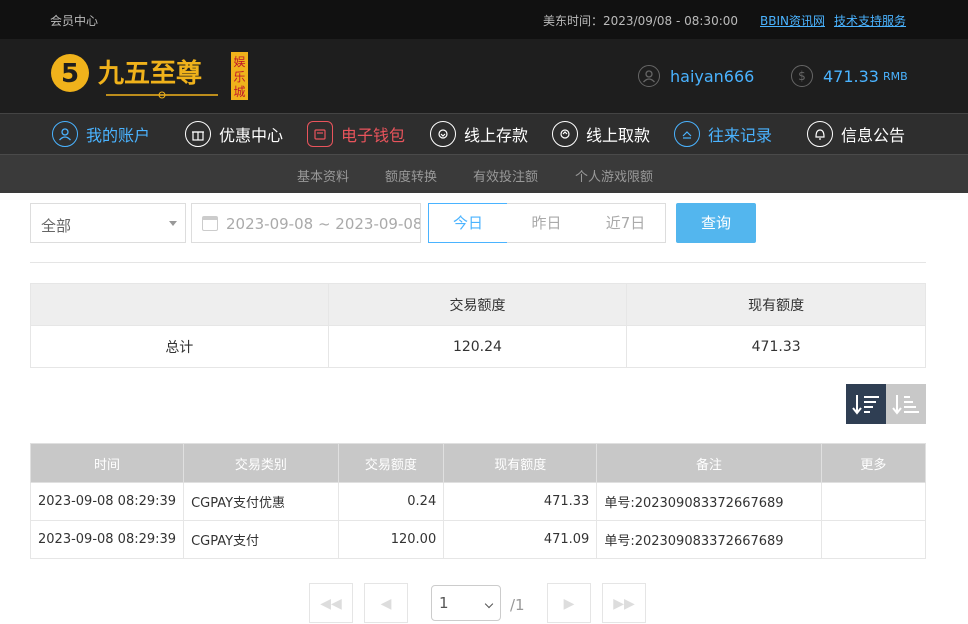  Describe the element at coordinates (870, 20) in the screenshot. I see `tech-support-link: 技术支持服务` at that location.